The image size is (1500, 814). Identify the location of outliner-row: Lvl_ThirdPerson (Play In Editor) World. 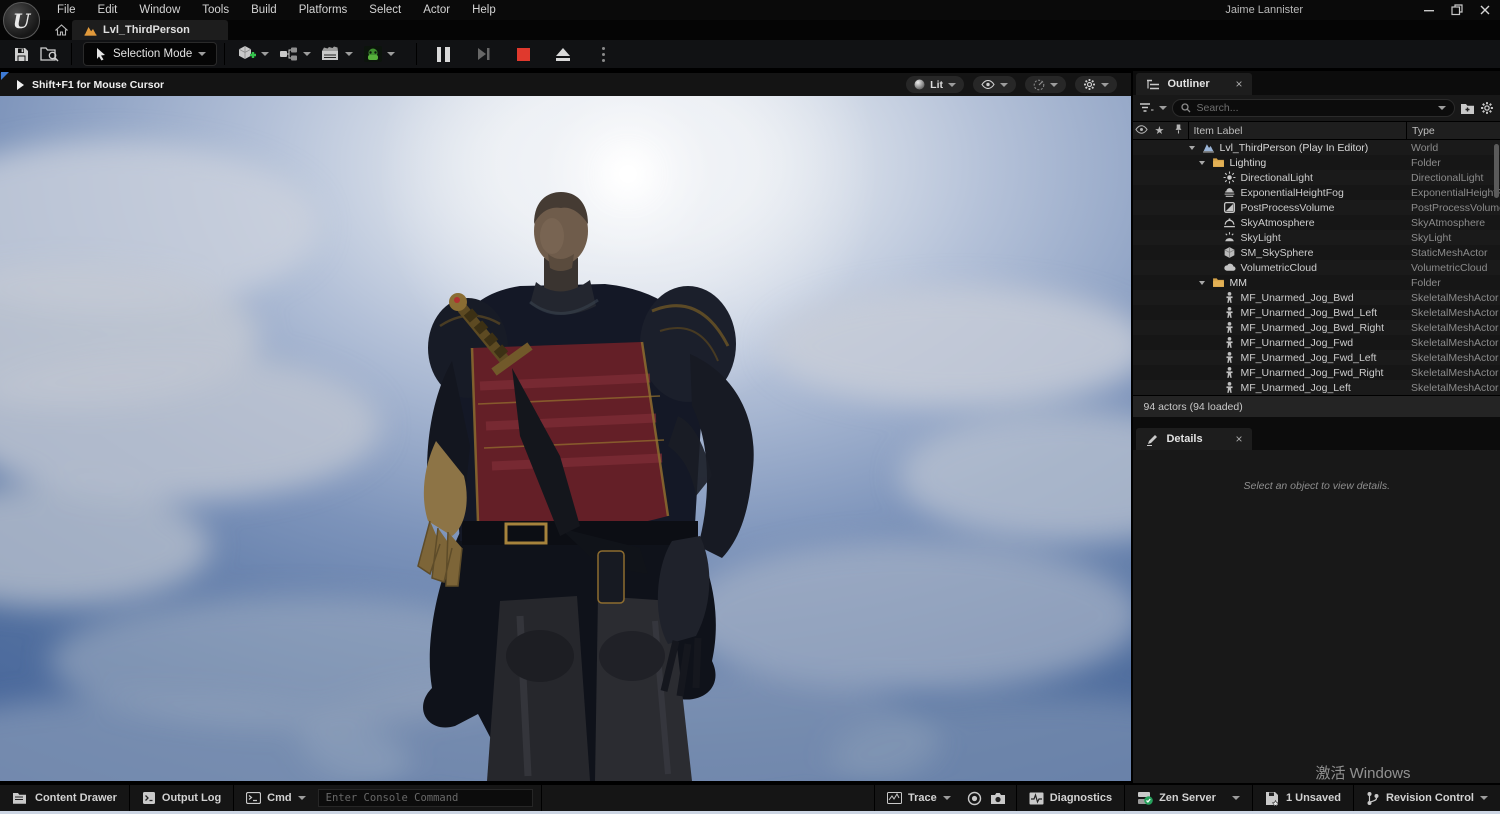
(1316, 147).